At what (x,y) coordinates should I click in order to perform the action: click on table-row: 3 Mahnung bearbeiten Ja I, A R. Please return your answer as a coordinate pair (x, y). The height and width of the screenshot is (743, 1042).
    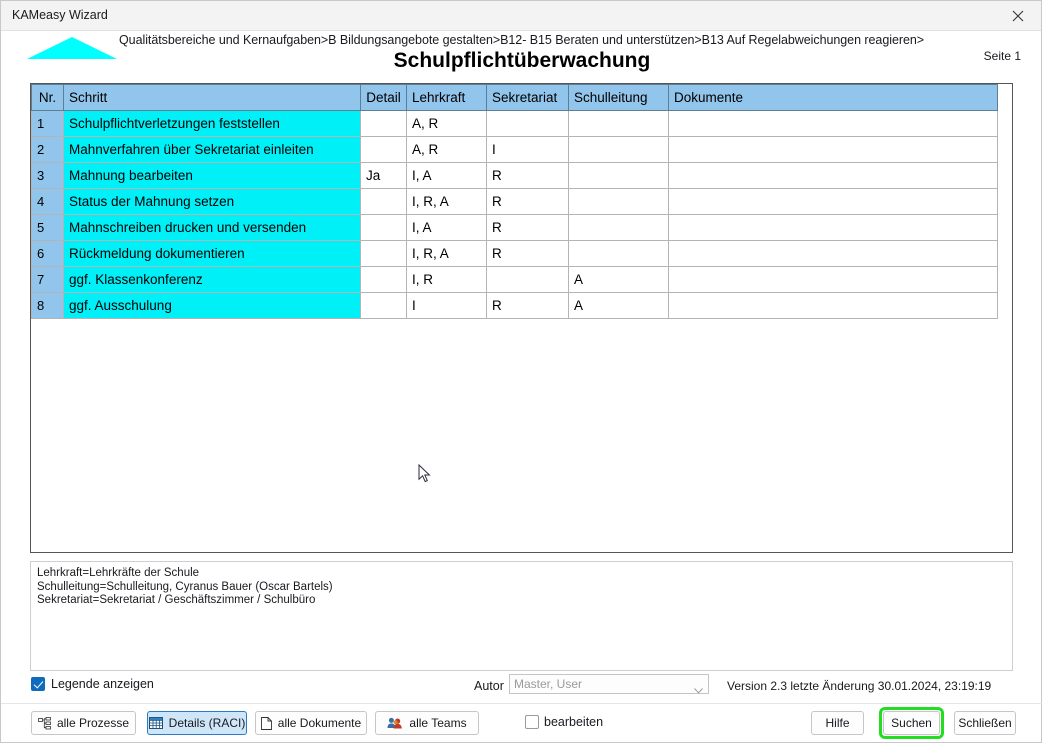
    Looking at the image, I should click on (514, 175).